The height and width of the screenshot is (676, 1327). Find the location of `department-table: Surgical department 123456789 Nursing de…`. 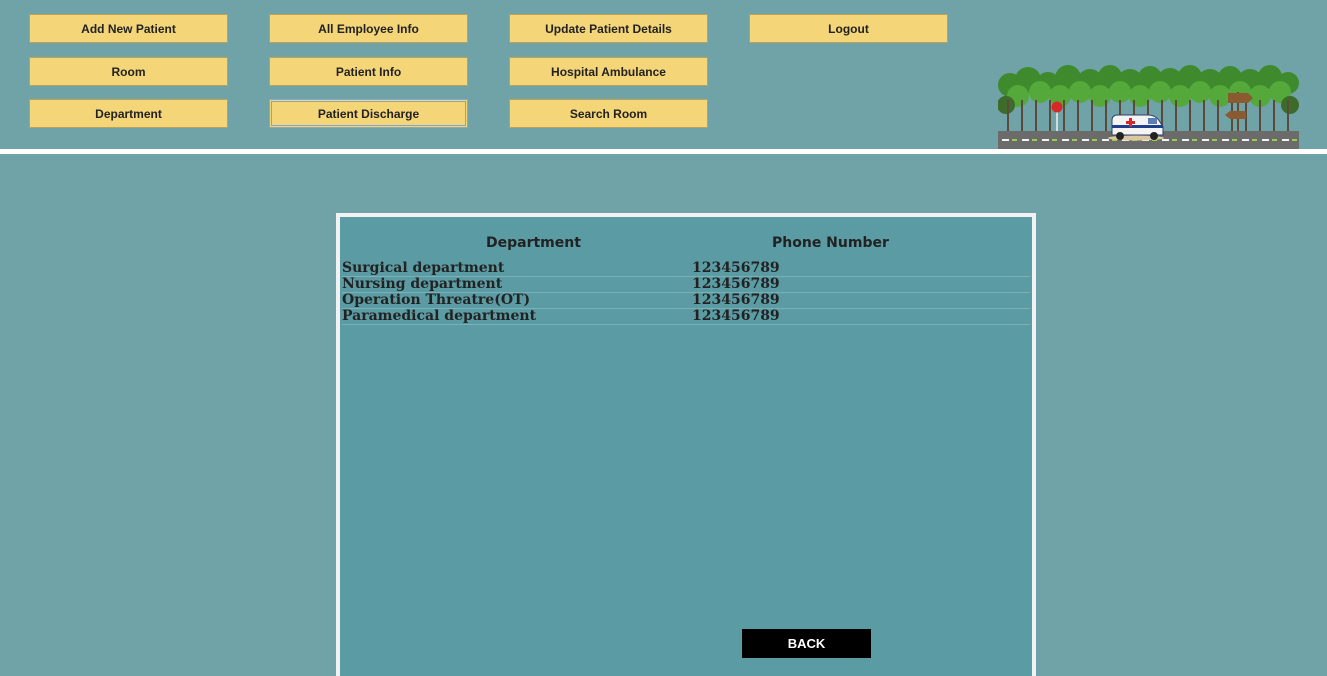

department-table: Surgical department 123456789 Nursing de… is located at coordinates (686, 292).